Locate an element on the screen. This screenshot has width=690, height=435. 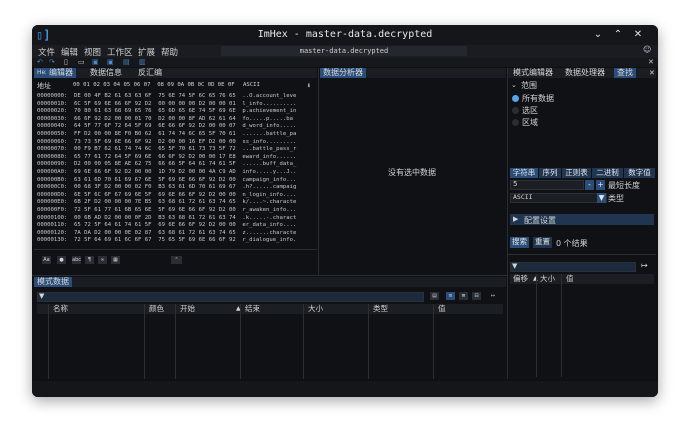
menu-help: 帮助 is located at coordinates (169, 52).